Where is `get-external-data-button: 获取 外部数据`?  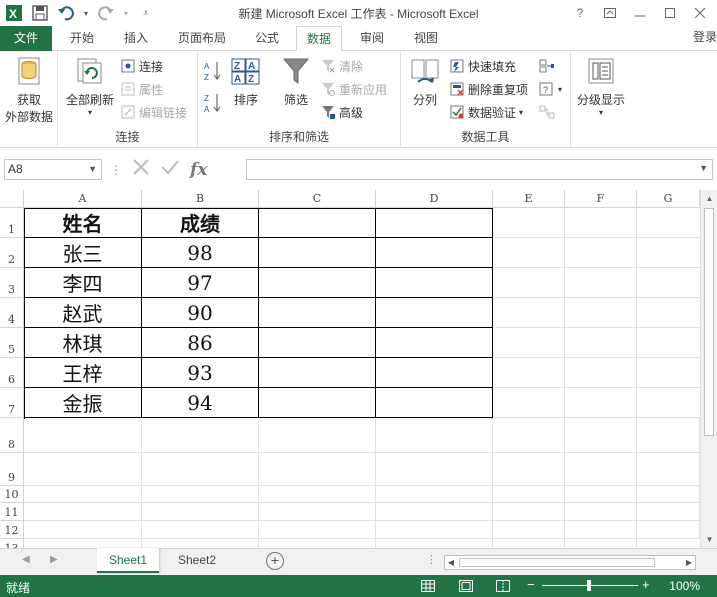 get-external-data-button: 获取 外部数据 is located at coordinates (29, 90).